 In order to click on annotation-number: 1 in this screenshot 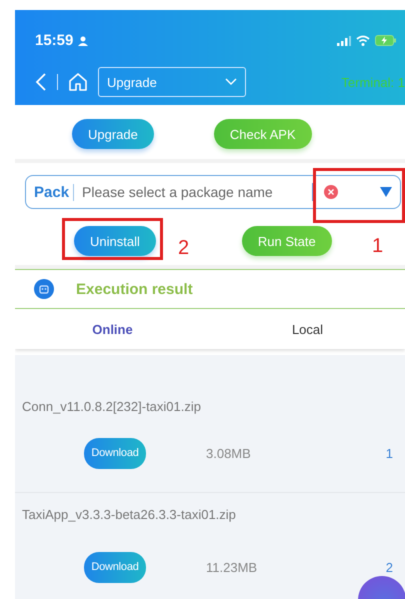, I will do `click(378, 246)`.